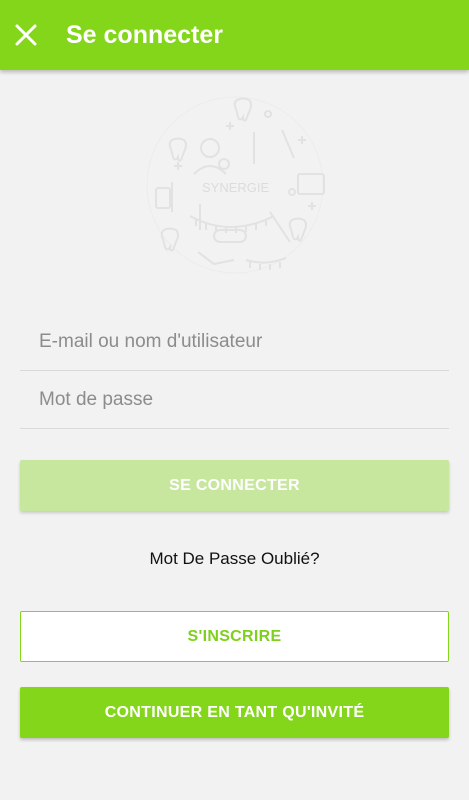 The image size is (469, 800). I want to click on email-field, so click(239, 342).